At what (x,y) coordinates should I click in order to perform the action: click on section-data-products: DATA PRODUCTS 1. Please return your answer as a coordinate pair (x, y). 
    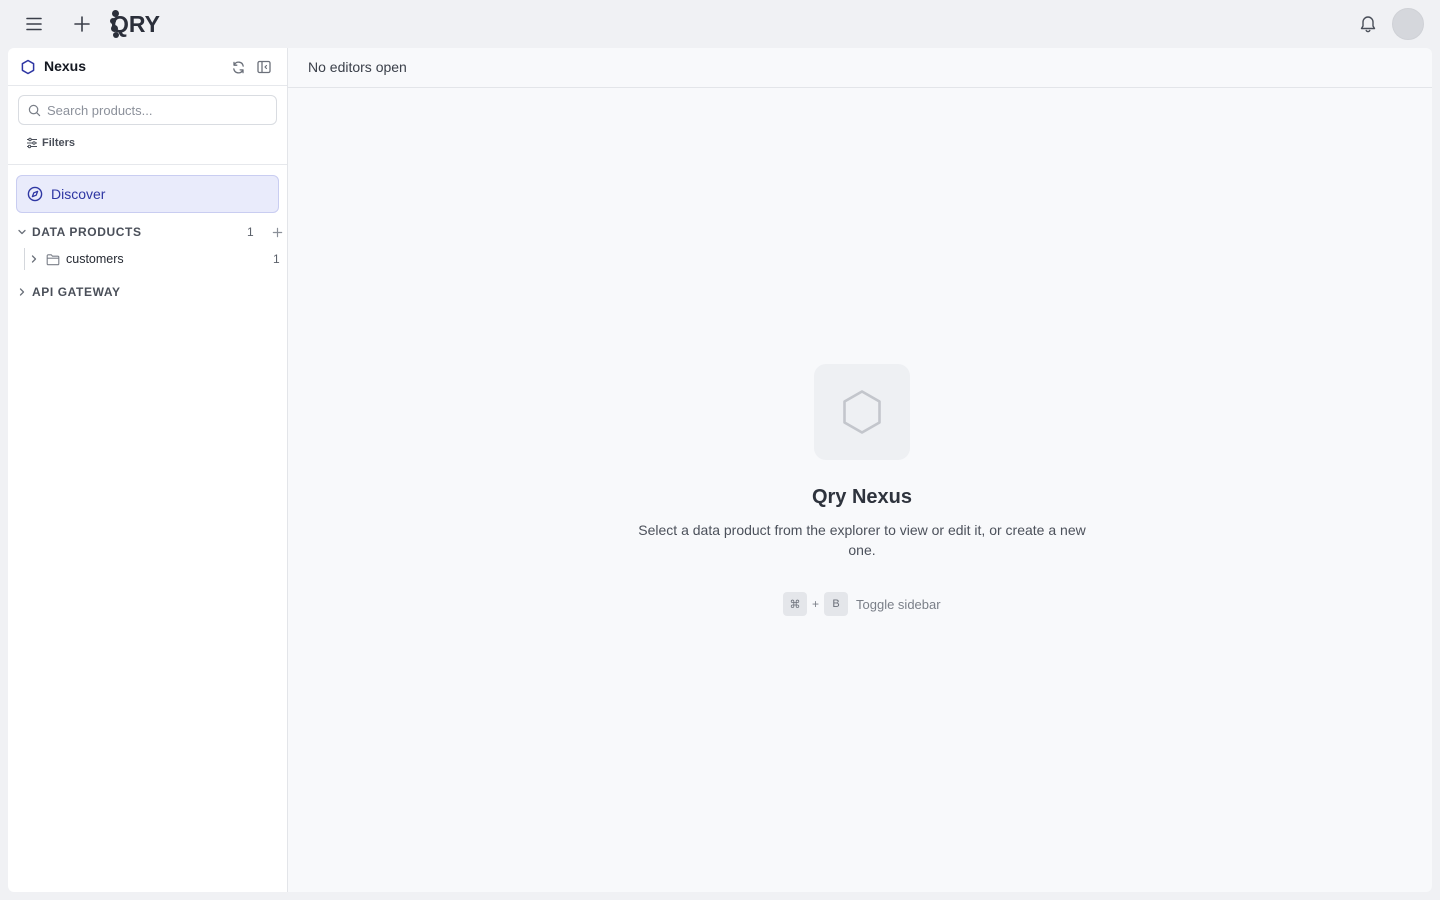
    Looking at the image, I should click on (149, 232).